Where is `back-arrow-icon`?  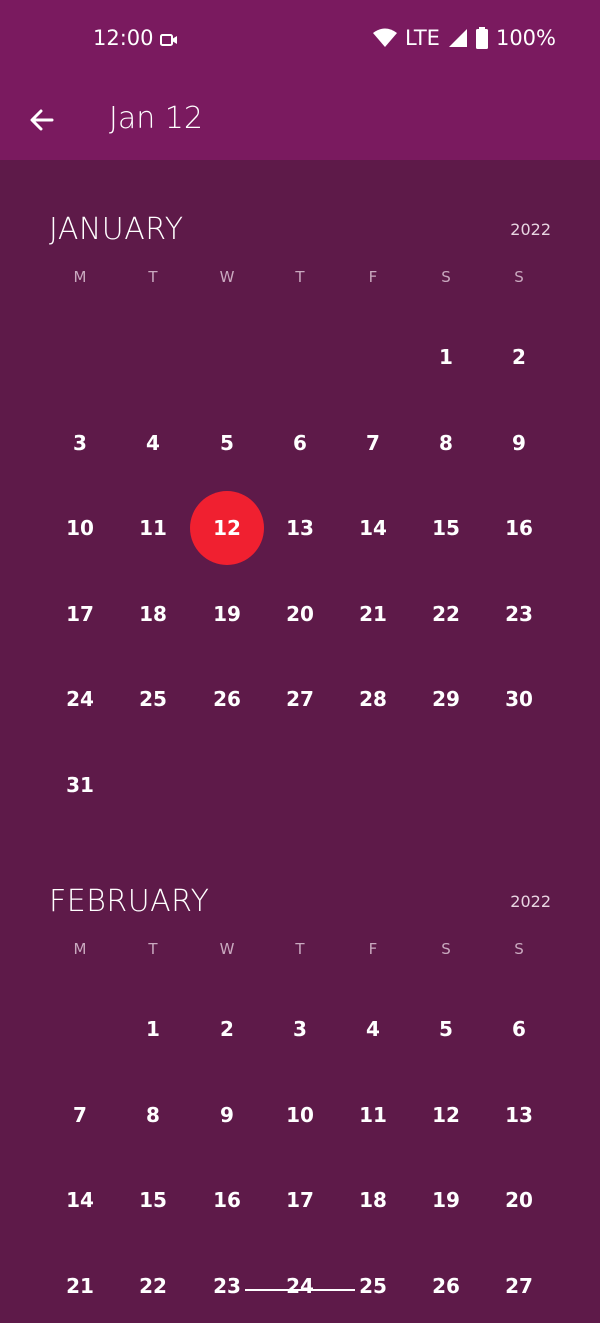 back-arrow-icon is located at coordinates (42, 120).